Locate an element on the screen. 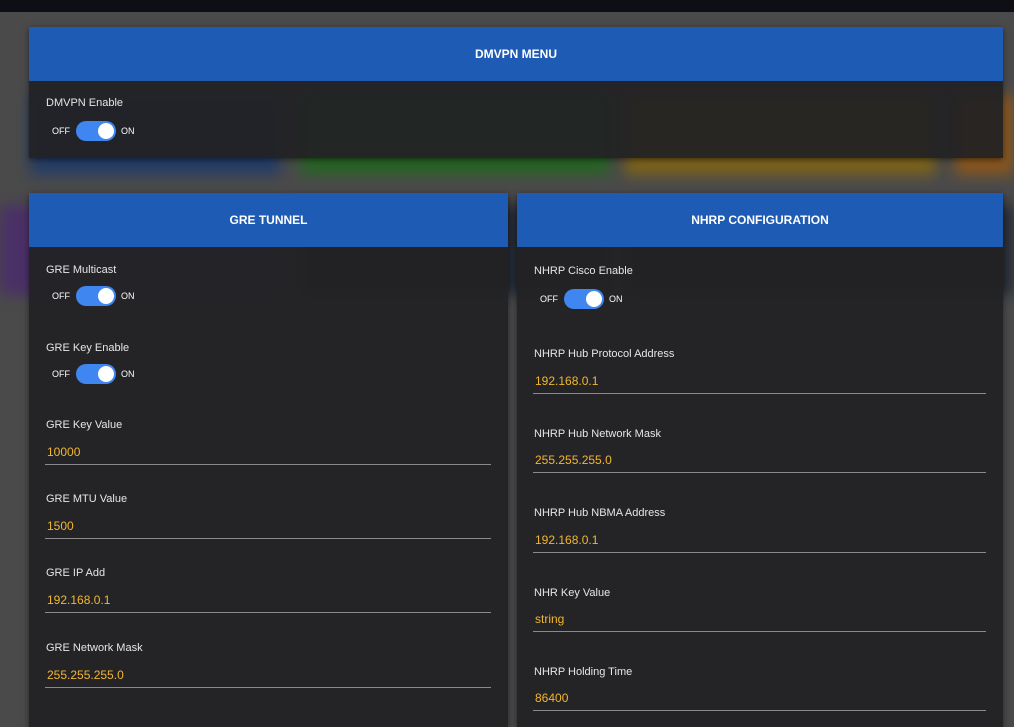 Image resolution: width=1014 pixels, height=727 pixels. gre-multicast-label: GRE Multicast is located at coordinates (81, 270).